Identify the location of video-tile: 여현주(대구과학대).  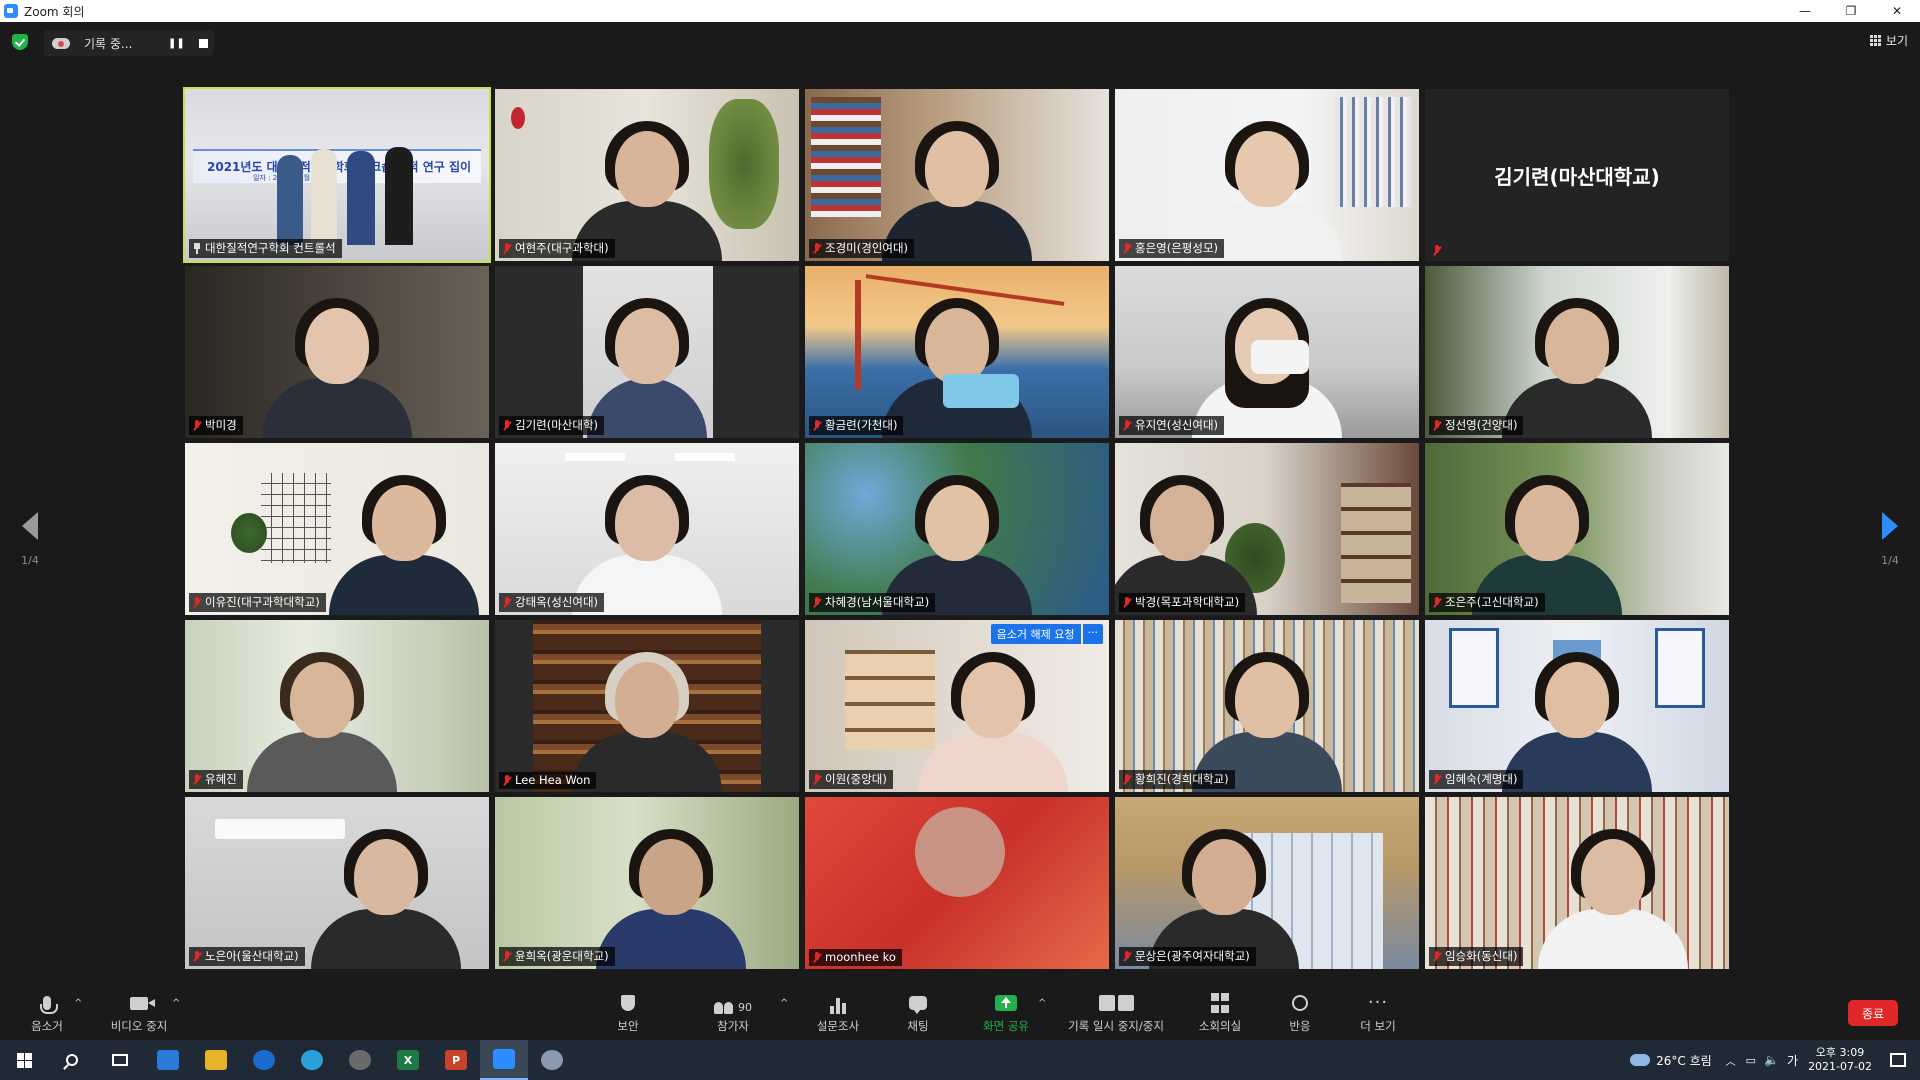
(647, 175).